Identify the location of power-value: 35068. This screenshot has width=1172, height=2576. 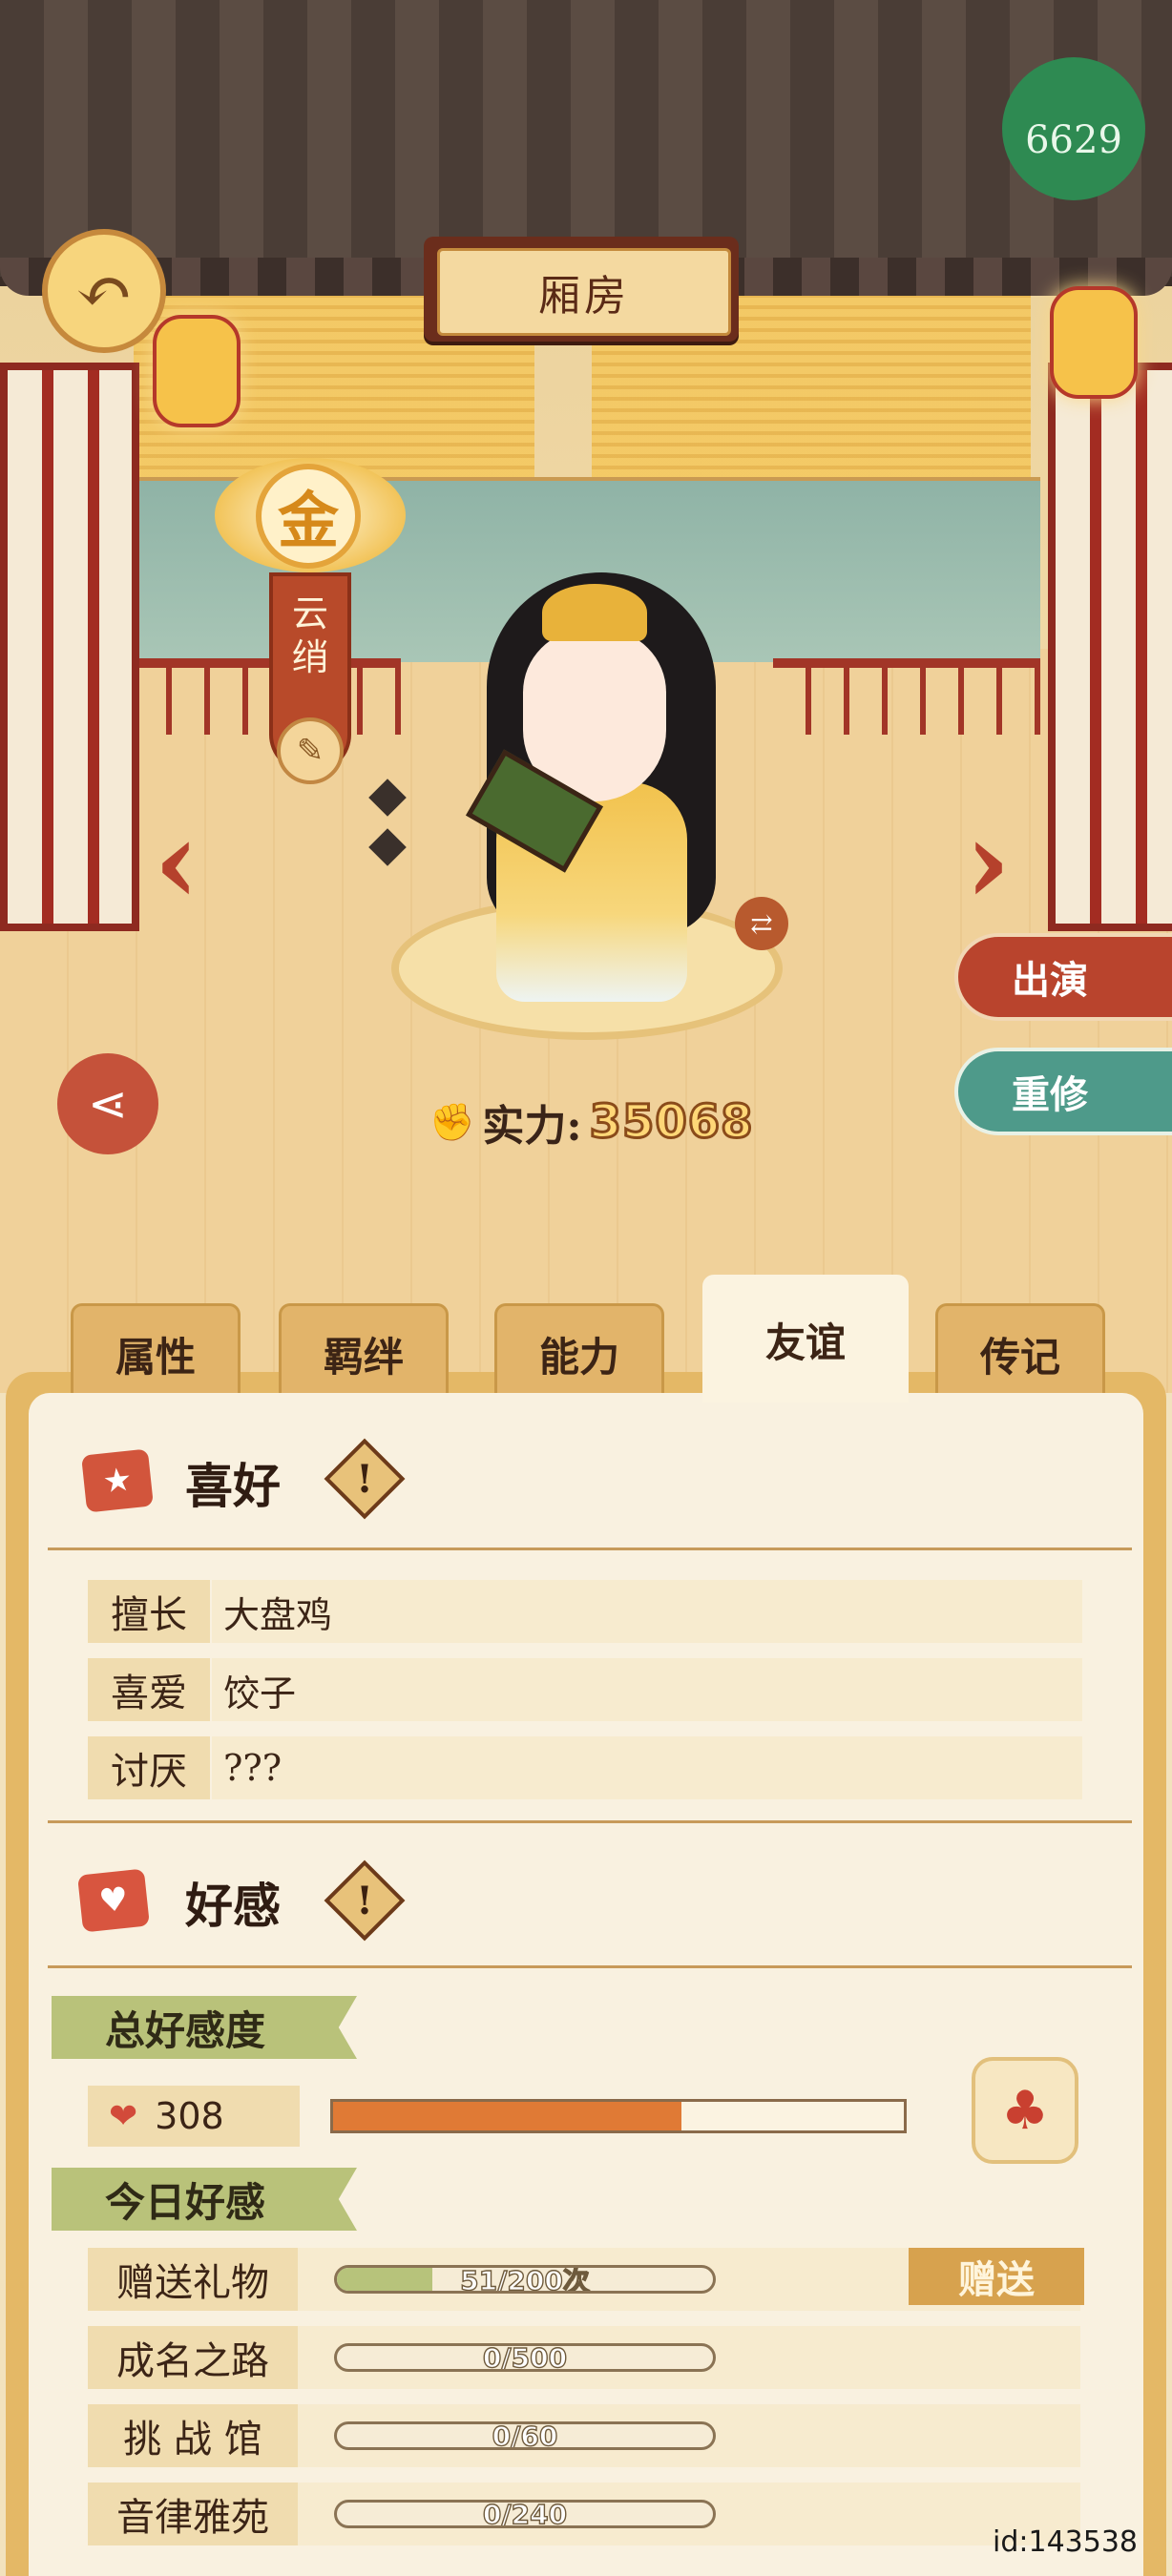
(671, 1122).